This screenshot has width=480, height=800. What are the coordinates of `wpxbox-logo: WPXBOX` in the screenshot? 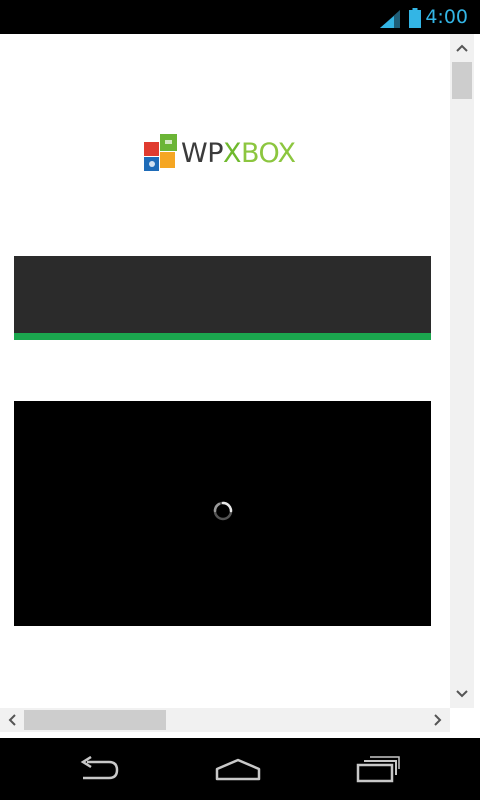 It's located at (223, 154).